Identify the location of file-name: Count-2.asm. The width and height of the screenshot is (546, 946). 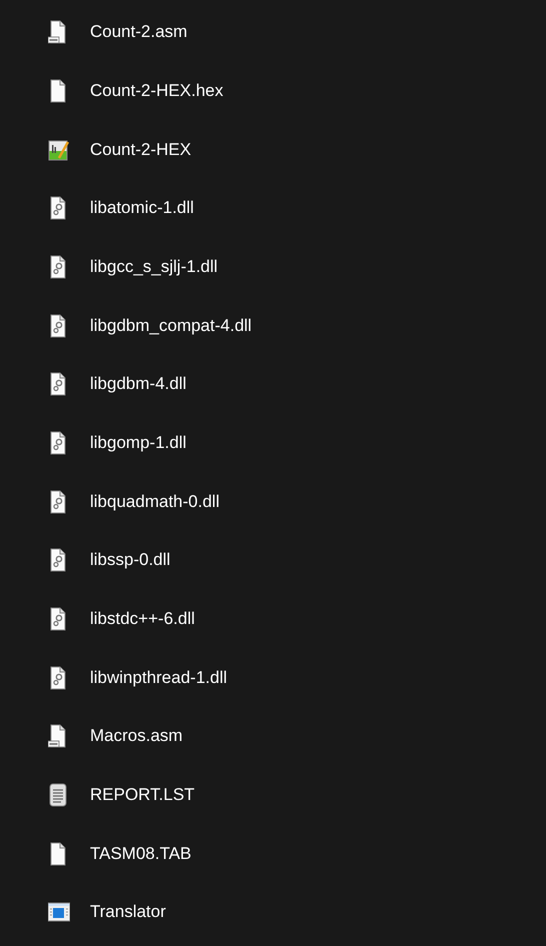
(139, 32).